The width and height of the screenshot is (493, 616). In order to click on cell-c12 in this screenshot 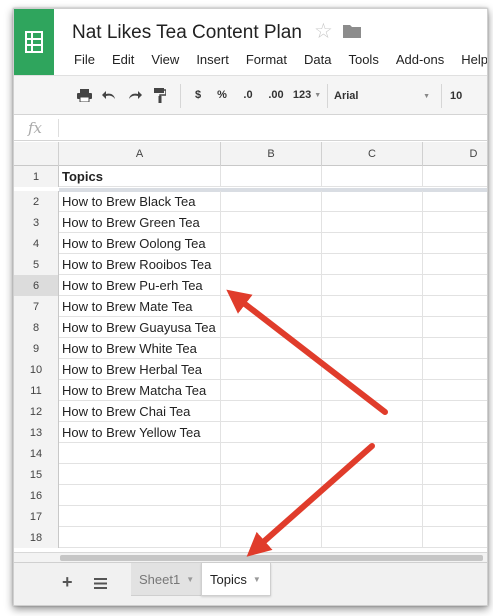, I will do `click(372, 411)`.